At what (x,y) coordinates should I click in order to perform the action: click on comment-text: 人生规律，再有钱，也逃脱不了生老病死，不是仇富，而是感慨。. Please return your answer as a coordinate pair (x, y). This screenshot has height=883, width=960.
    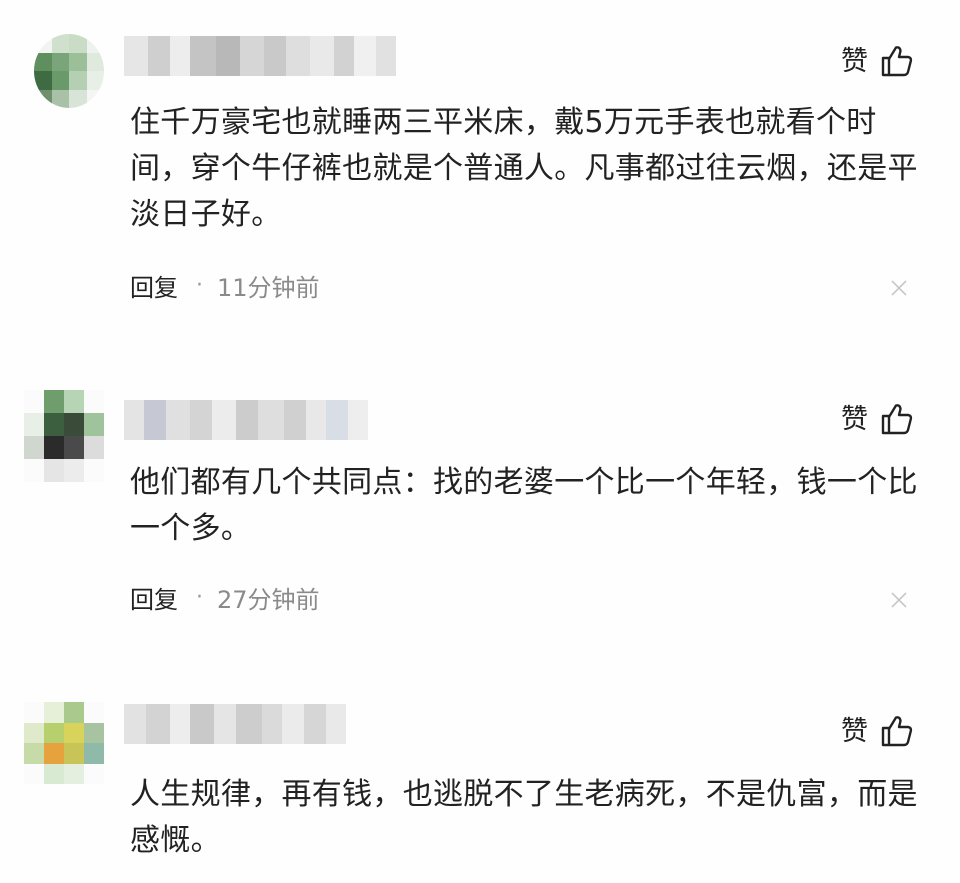
    Looking at the image, I should click on (524, 817).